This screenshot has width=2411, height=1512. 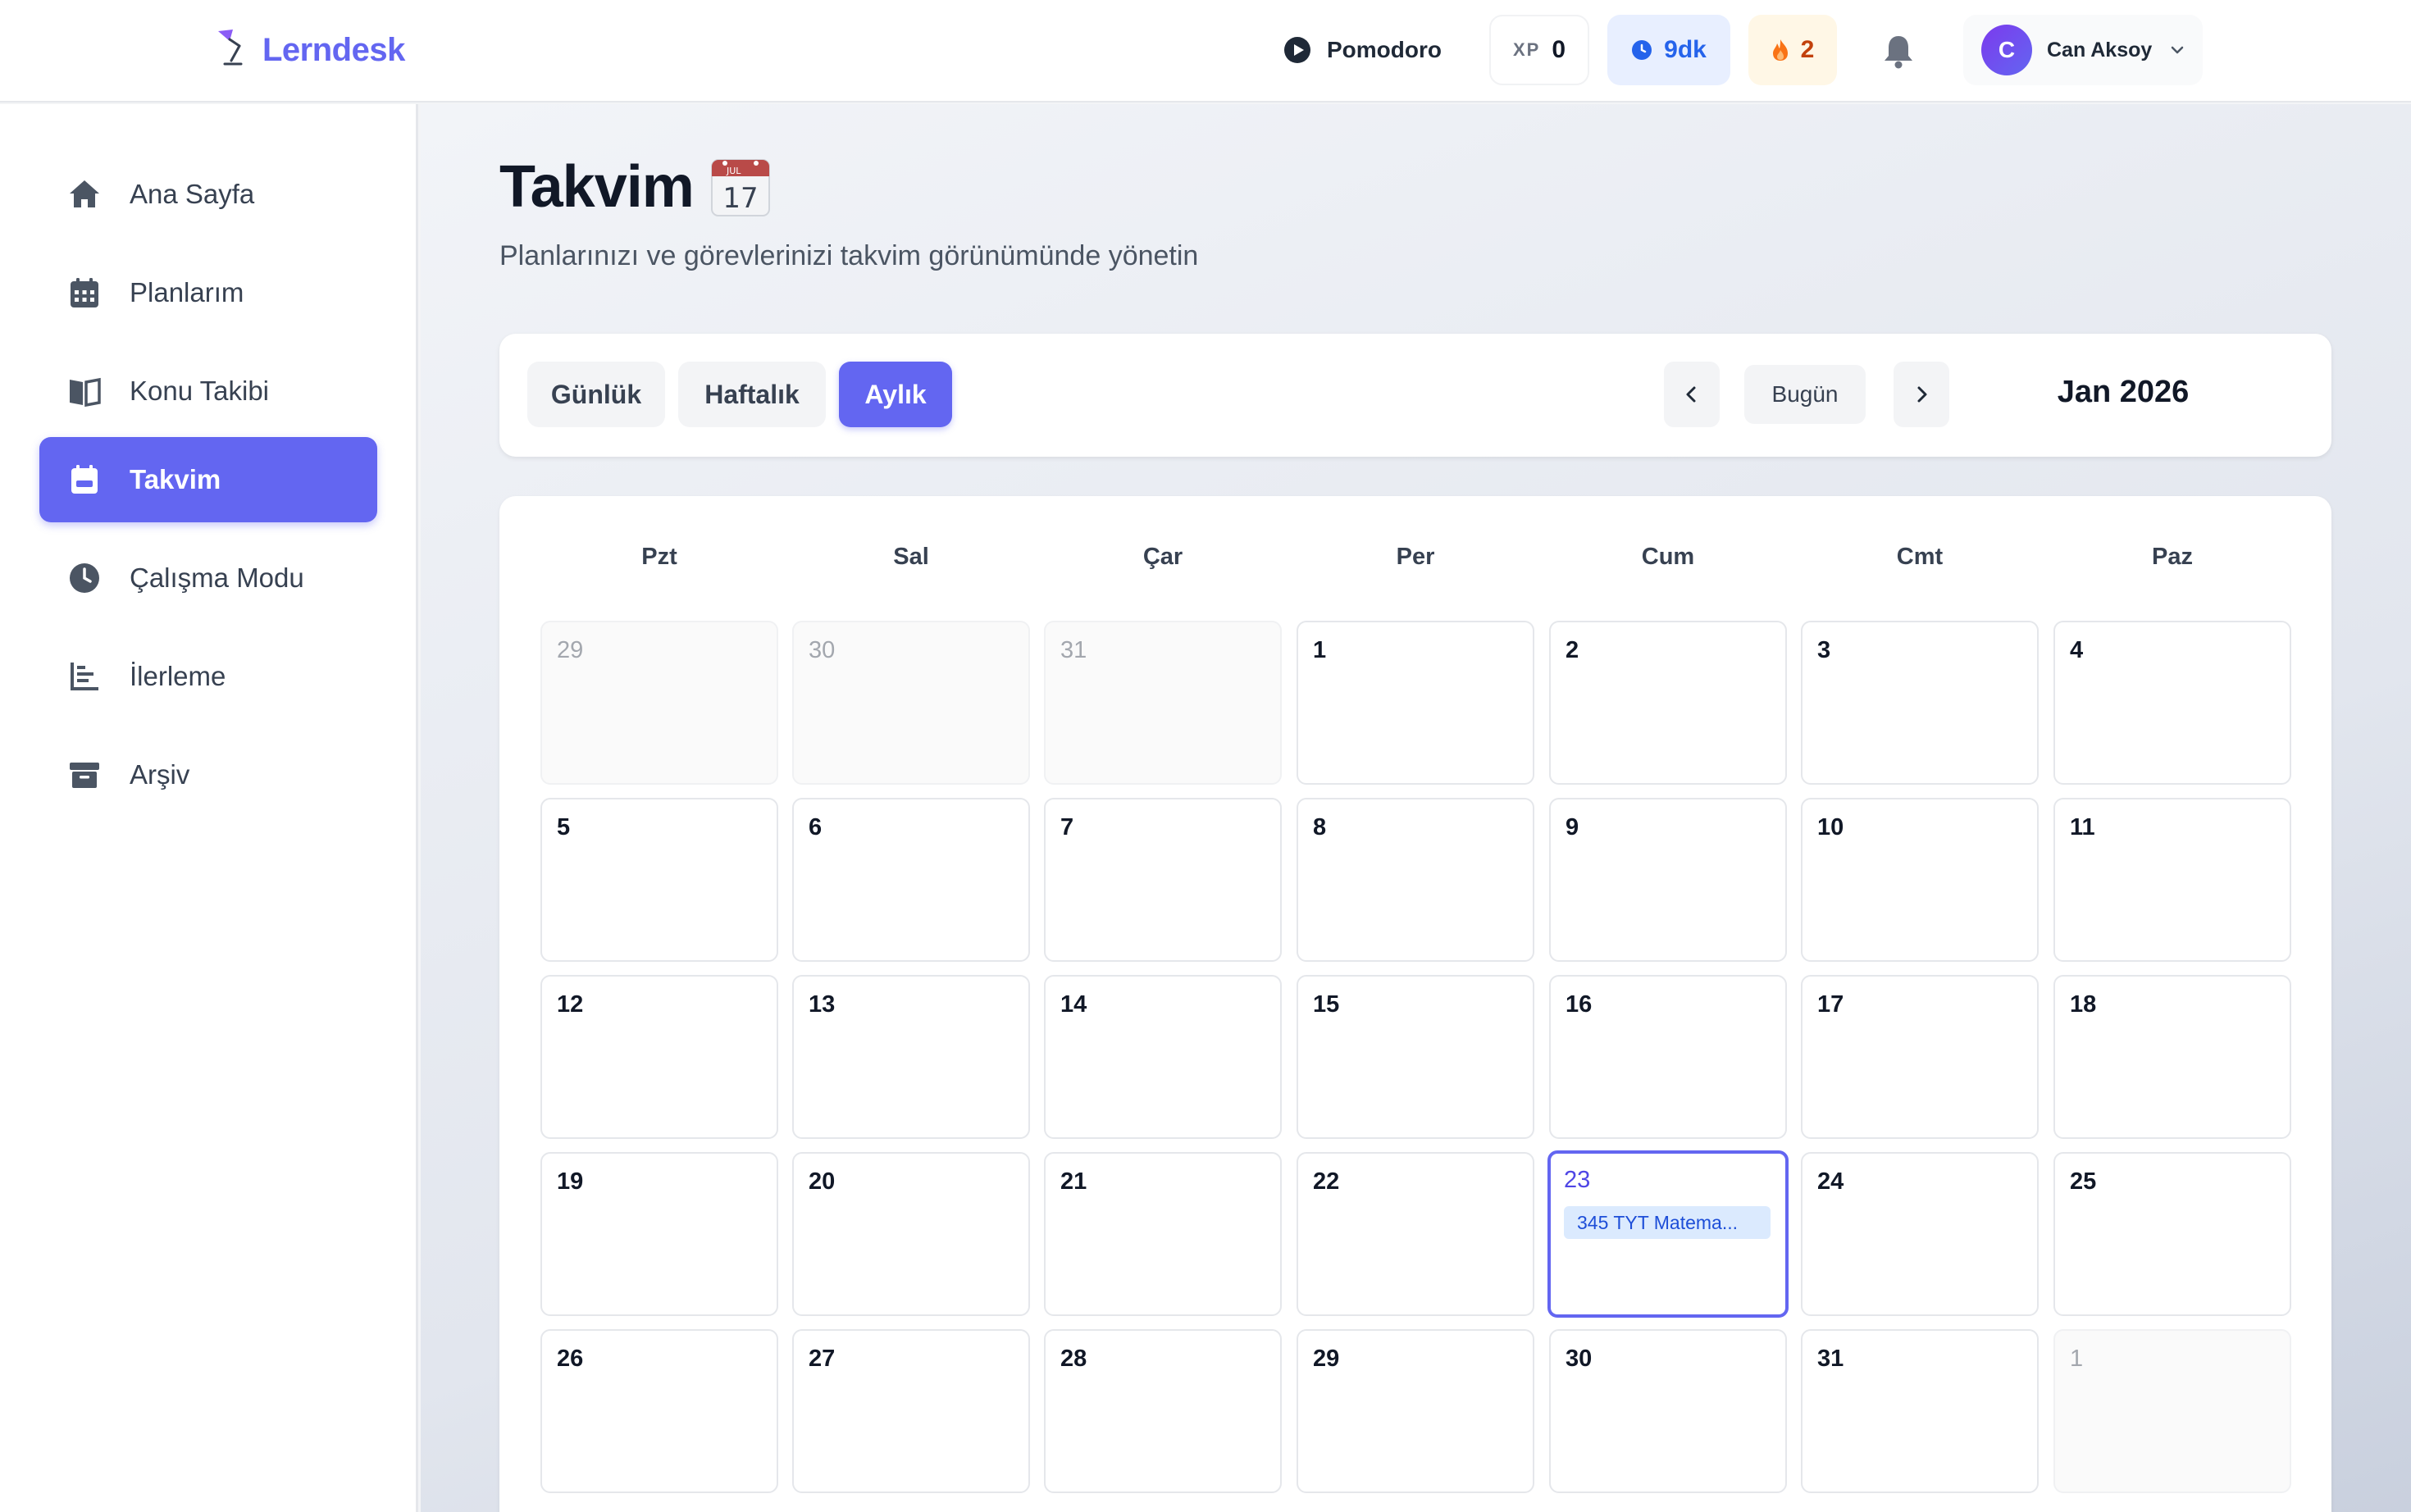 I want to click on day-number: 28, so click(x=1073, y=1359).